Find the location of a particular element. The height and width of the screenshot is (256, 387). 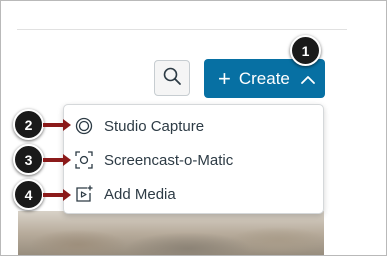

menu-item-label: Add Media is located at coordinates (140, 194).